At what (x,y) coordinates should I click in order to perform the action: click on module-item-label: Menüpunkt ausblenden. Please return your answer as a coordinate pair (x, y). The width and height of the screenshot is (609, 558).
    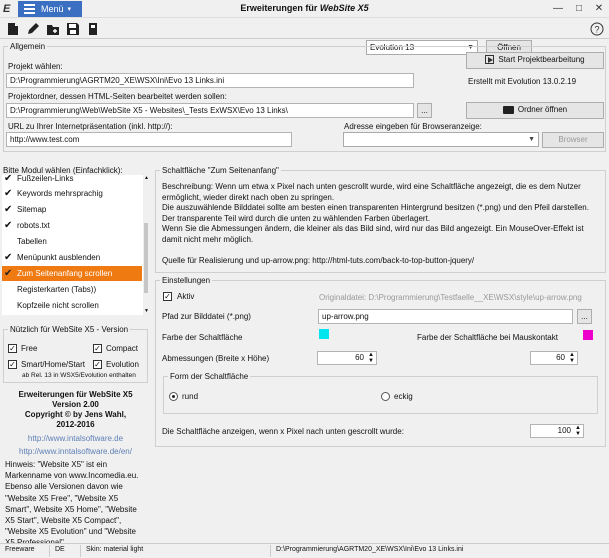
    Looking at the image, I should click on (59, 257).